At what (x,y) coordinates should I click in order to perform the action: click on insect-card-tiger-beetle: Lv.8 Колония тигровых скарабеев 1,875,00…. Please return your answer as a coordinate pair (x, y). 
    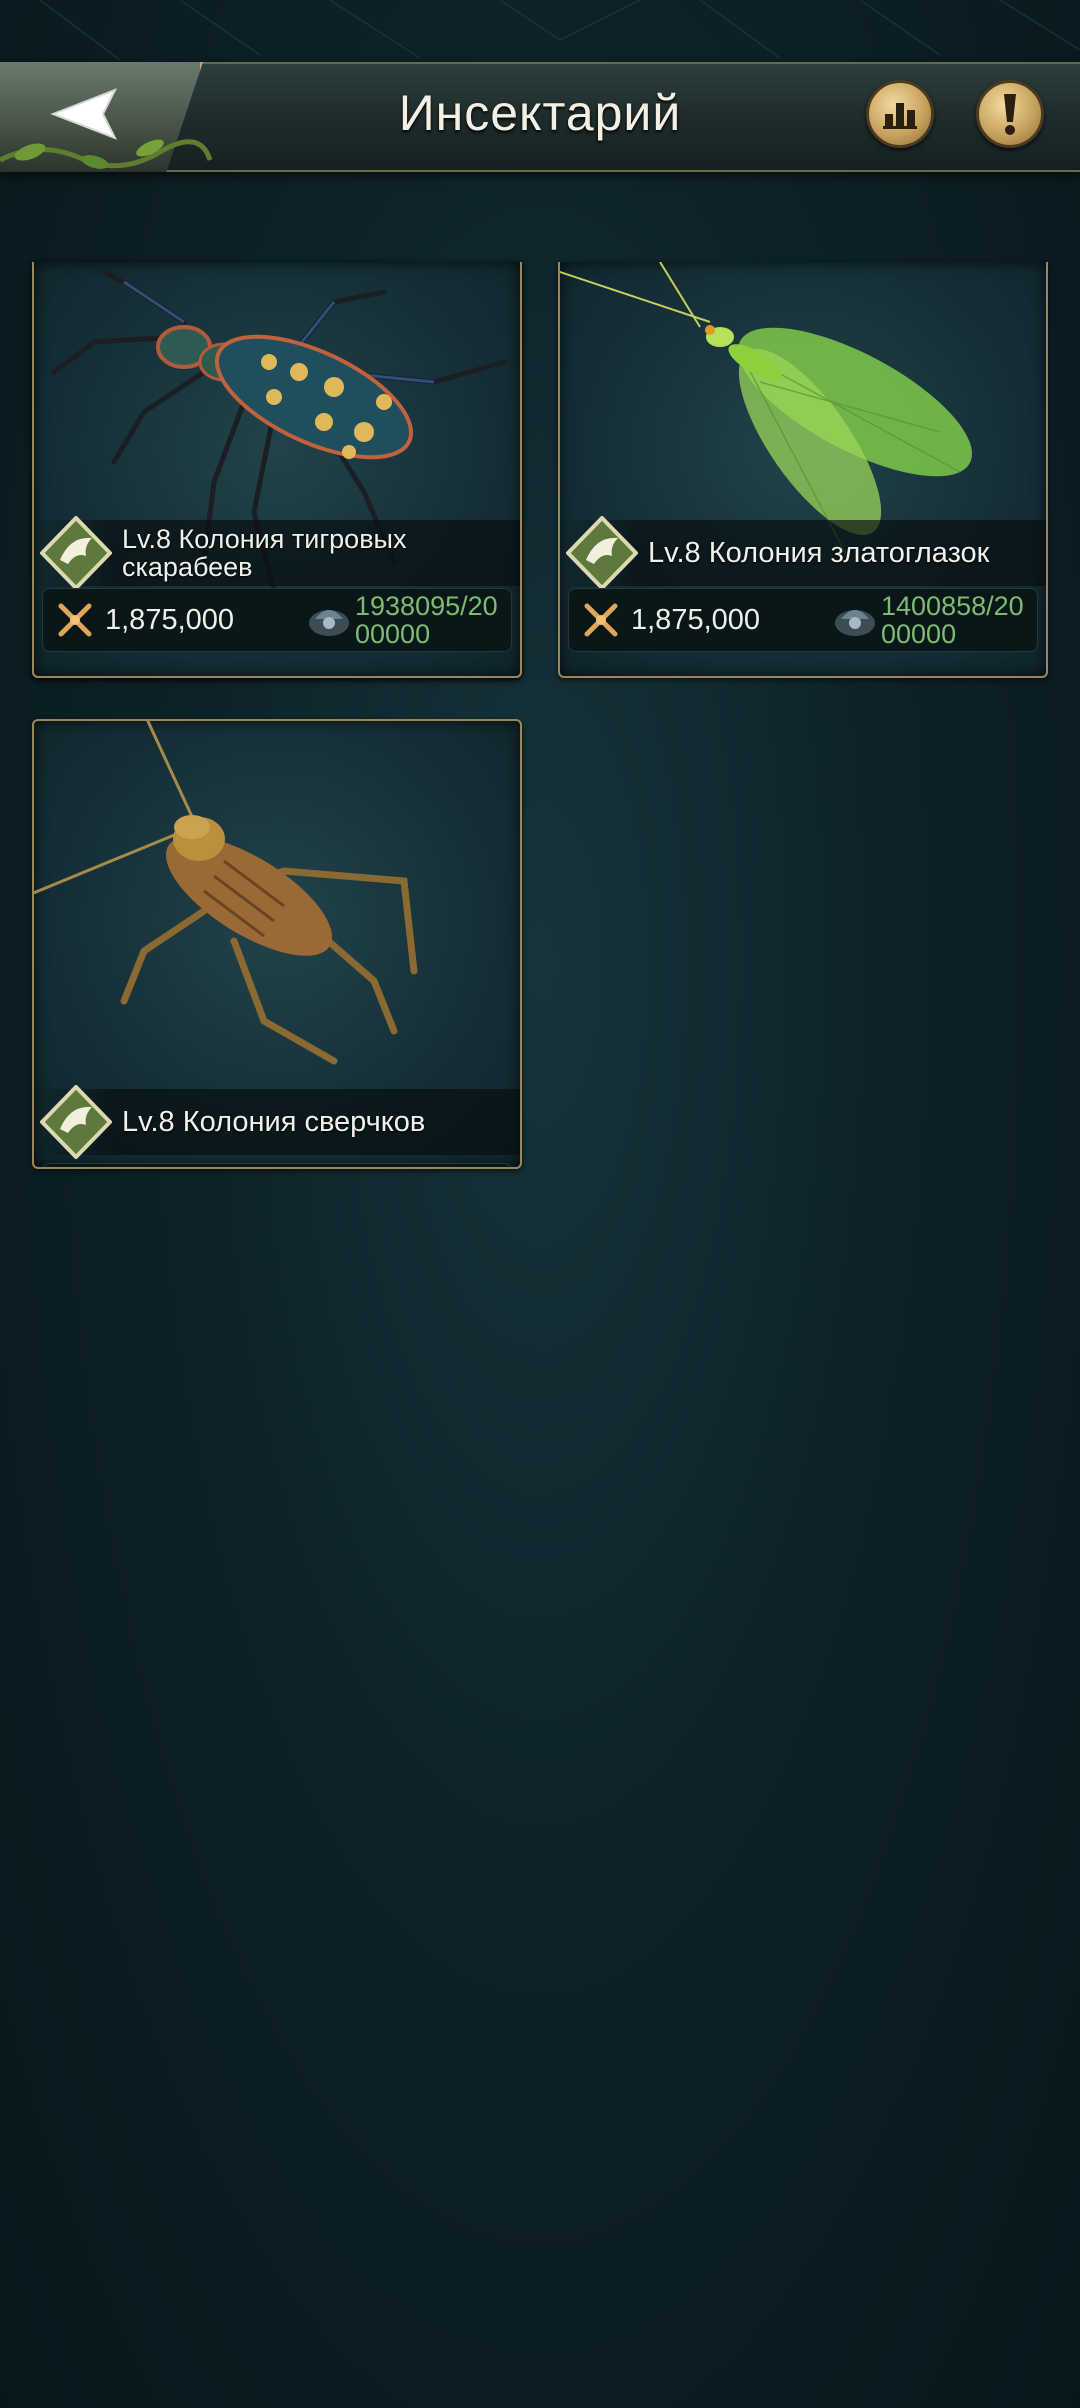
    Looking at the image, I should click on (277, 470).